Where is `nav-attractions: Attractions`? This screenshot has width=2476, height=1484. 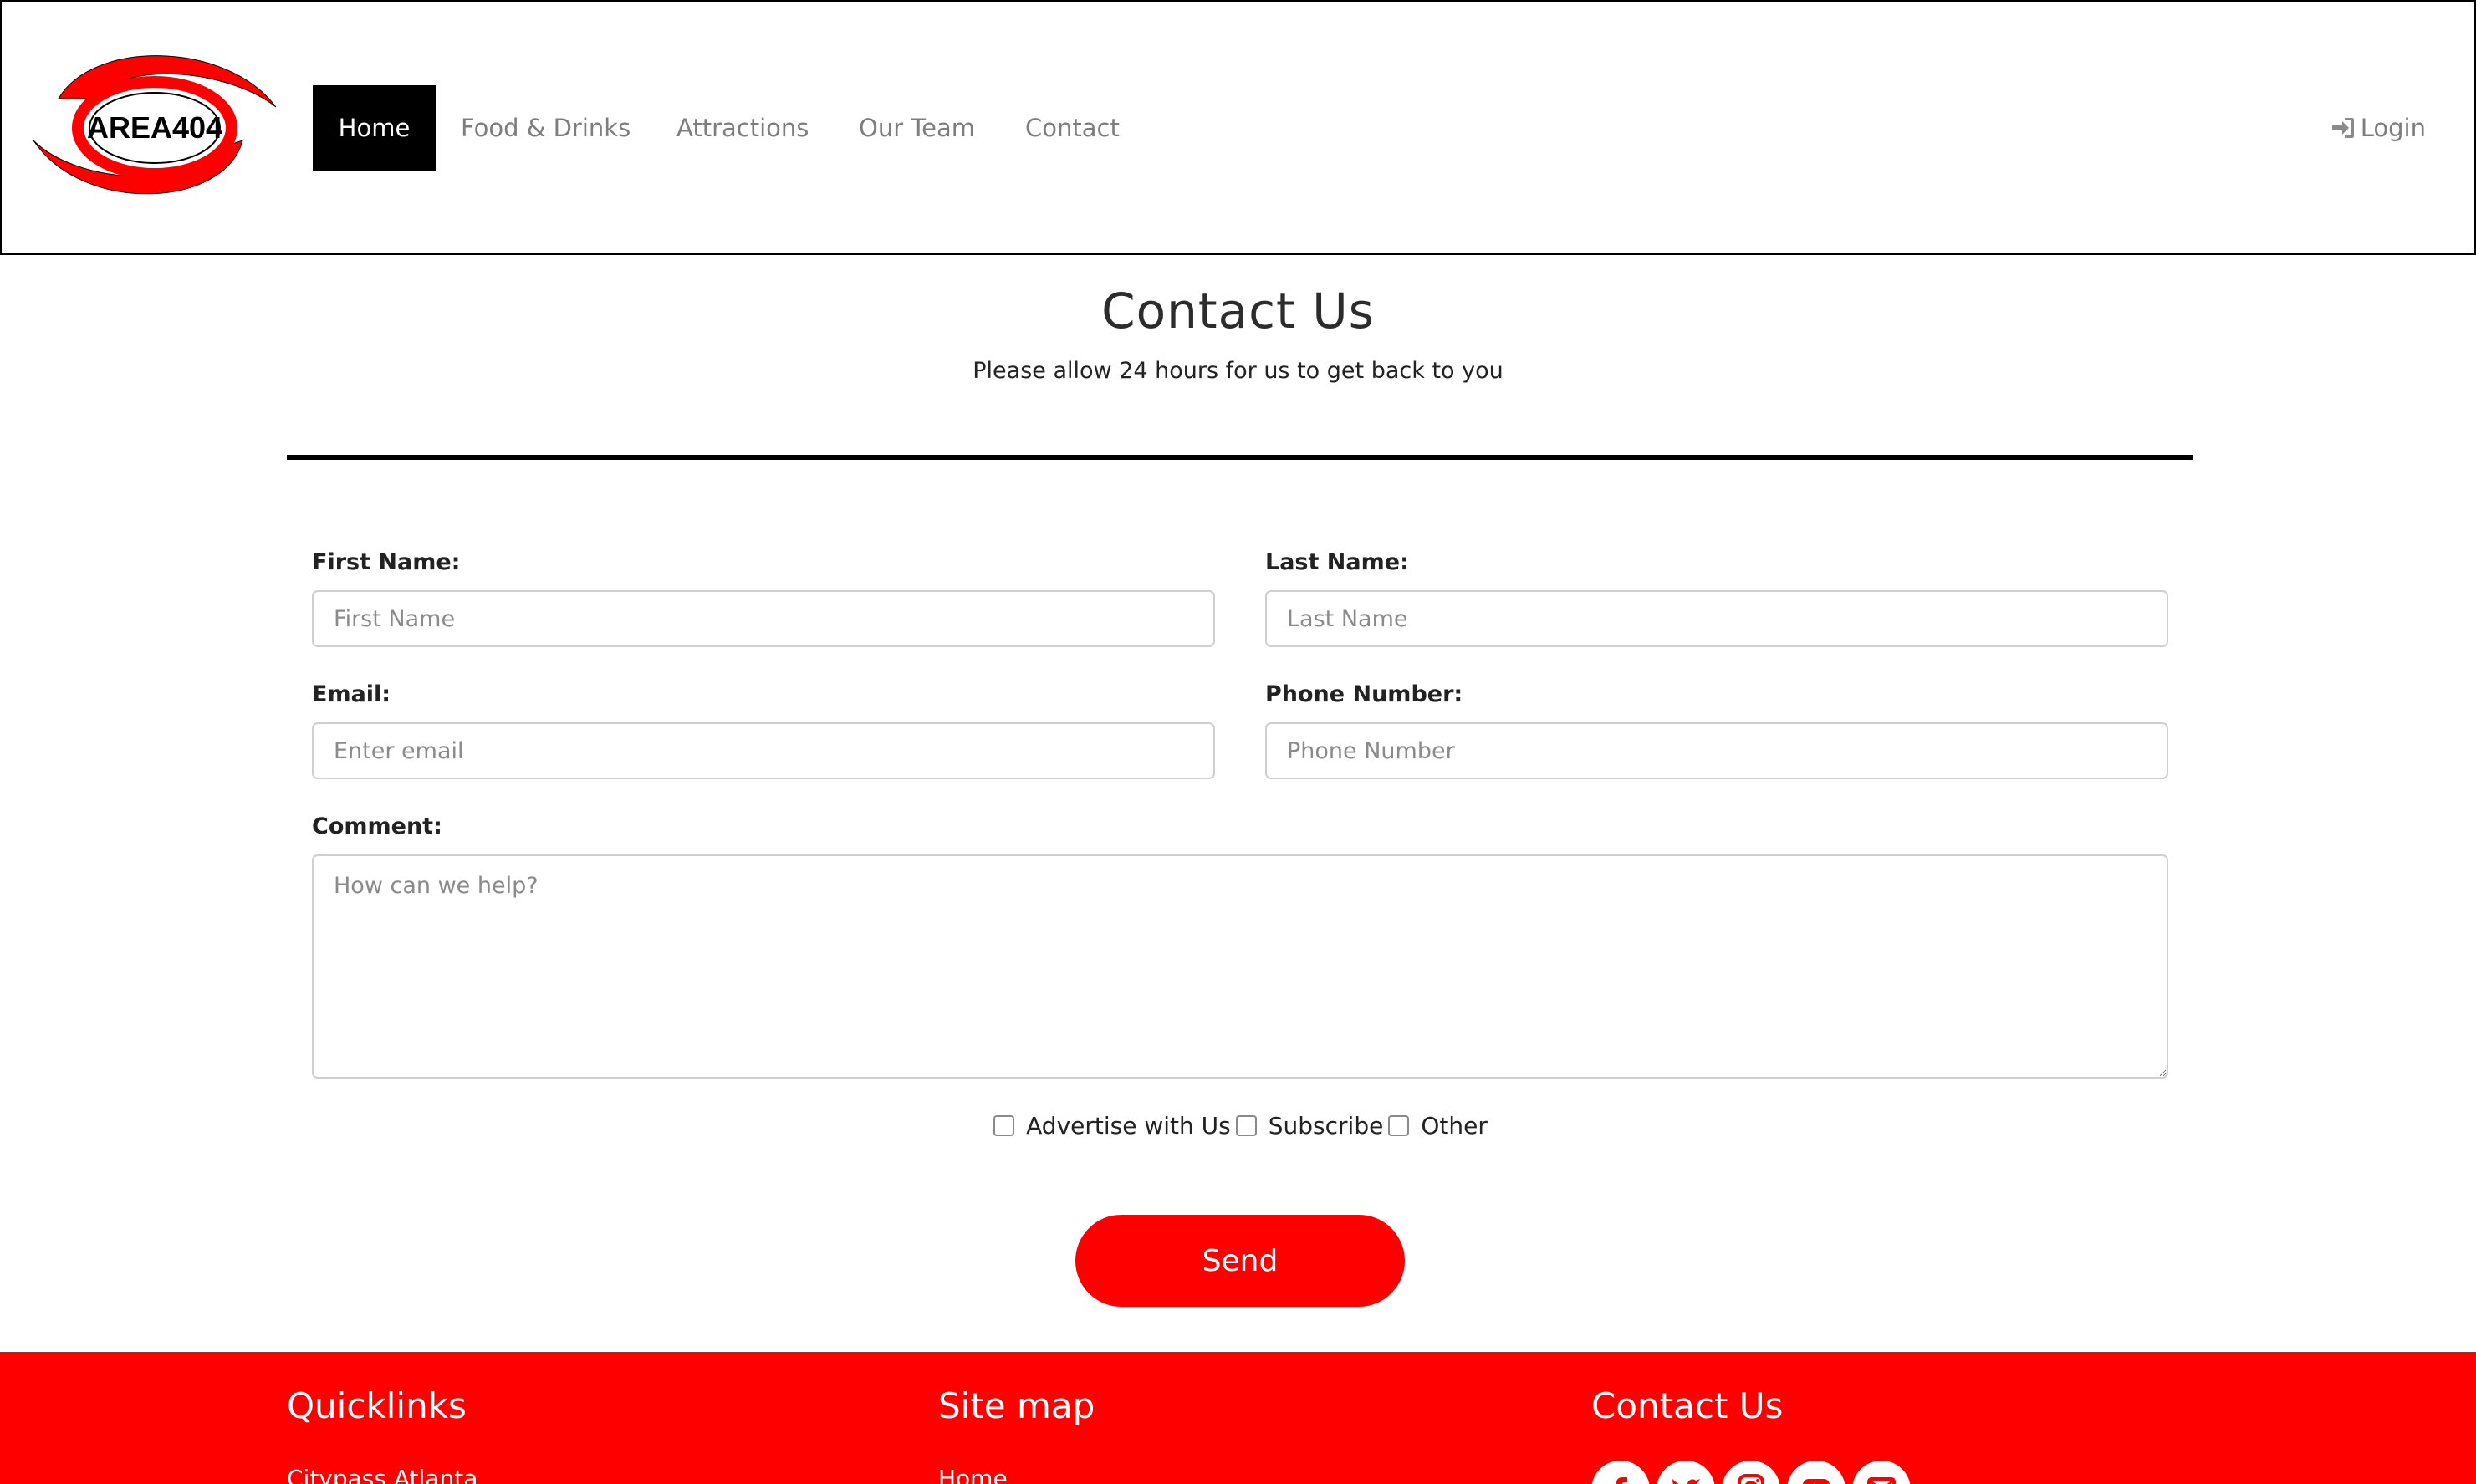
nav-attractions: Attractions is located at coordinates (743, 128).